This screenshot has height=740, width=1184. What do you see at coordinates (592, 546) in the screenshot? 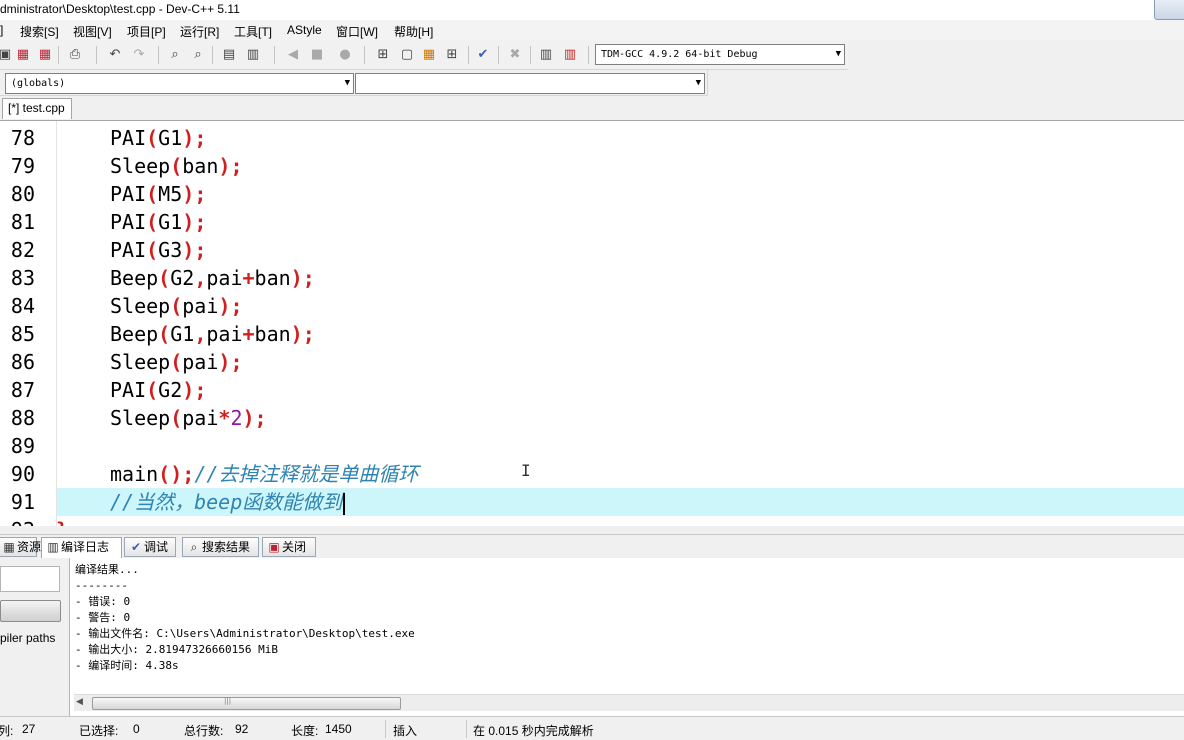
I see `bottom-panel-tabs: ▦ 资源 ▥ 编译日志 ✔ 调试 ⌕ 搜索结果 ▣ 关闭` at bounding box center [592, 546].